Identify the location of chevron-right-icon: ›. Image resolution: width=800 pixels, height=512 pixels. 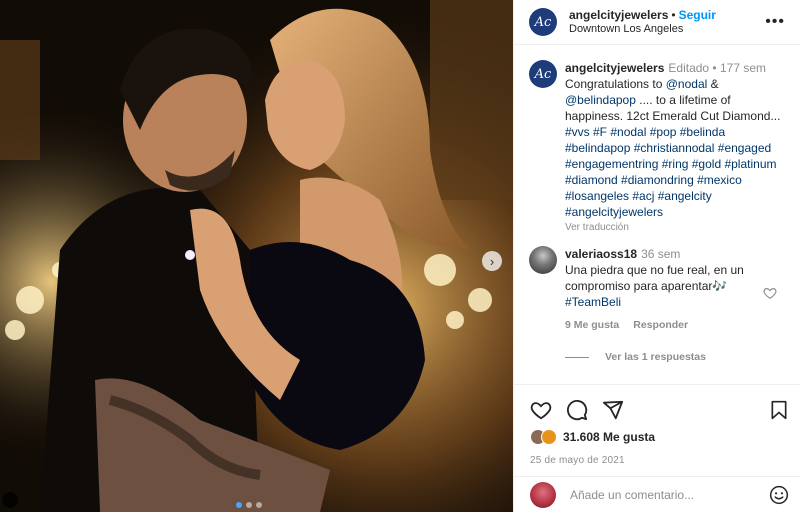
(492, 261).